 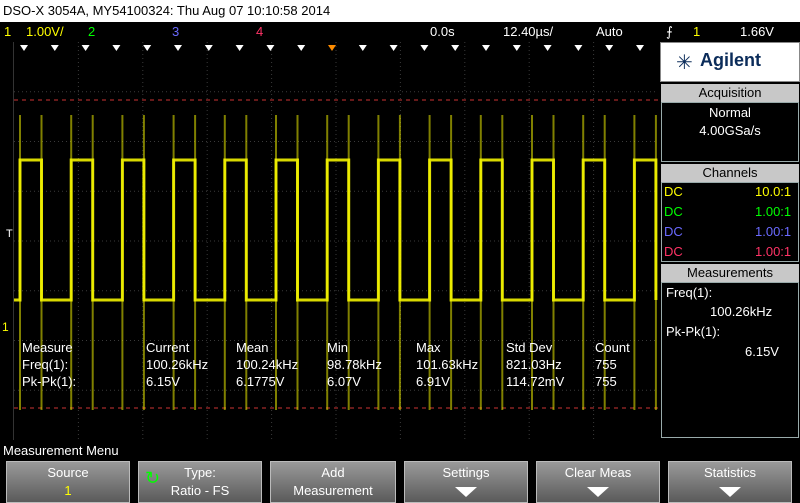 What do you see at coordinates (535, 381) in the screenshot?
I see `cell: 114.72mV` at bounding box center [535, 381].